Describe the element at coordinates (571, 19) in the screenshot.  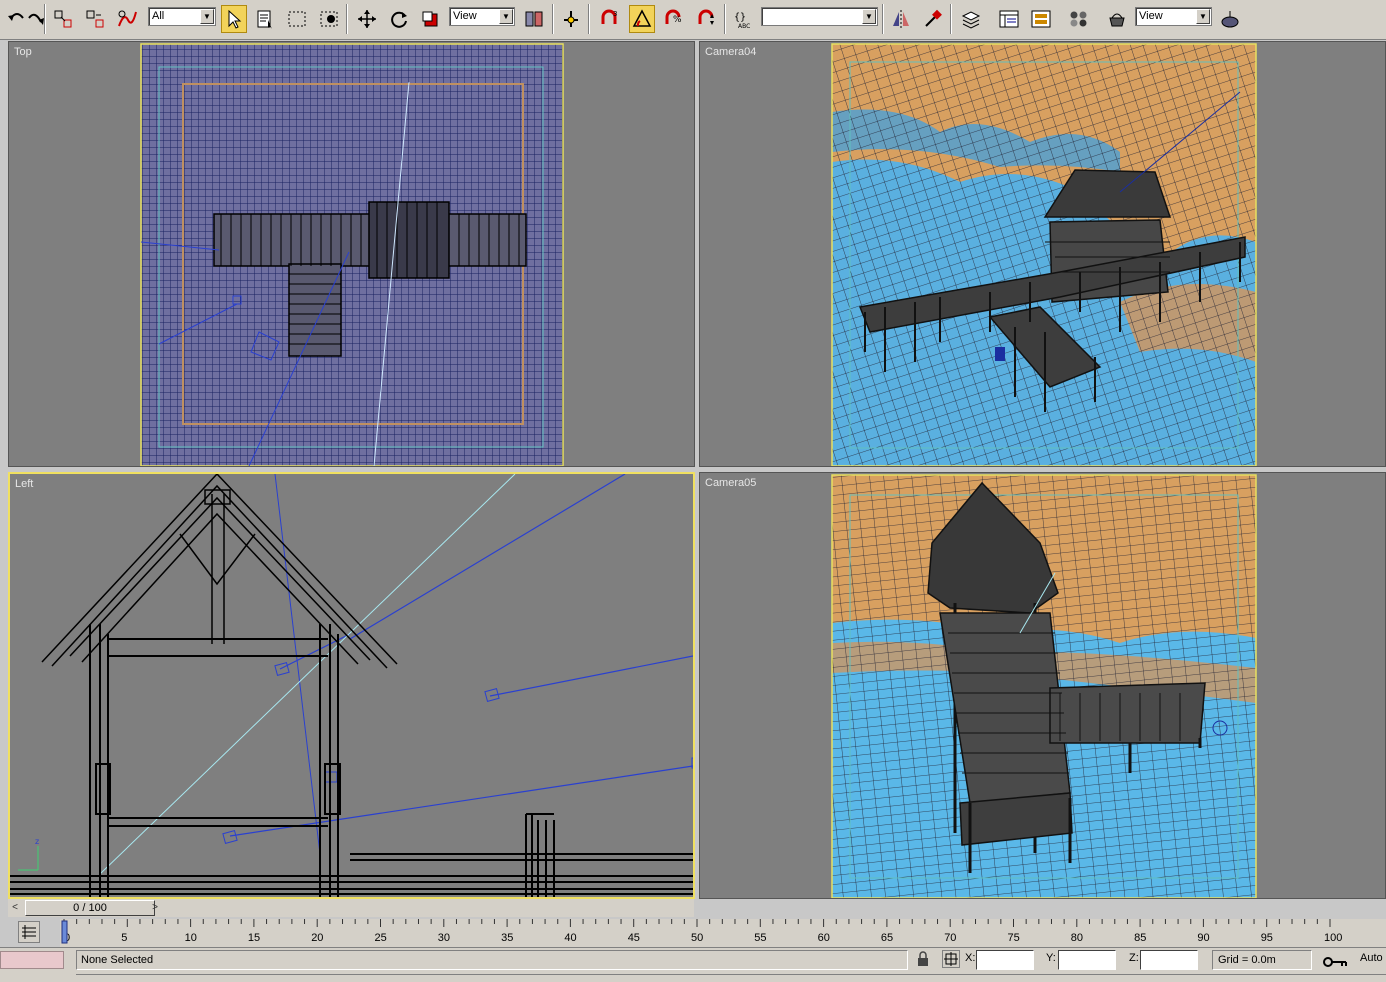
I see `select-and-manipulate-icon` at that location.